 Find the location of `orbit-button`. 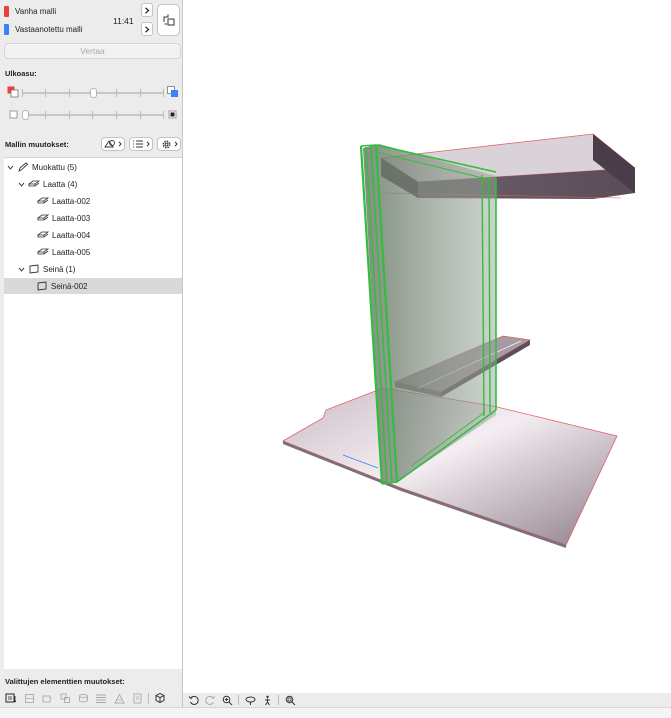

orbit-button is located at coordinates (250, 700).